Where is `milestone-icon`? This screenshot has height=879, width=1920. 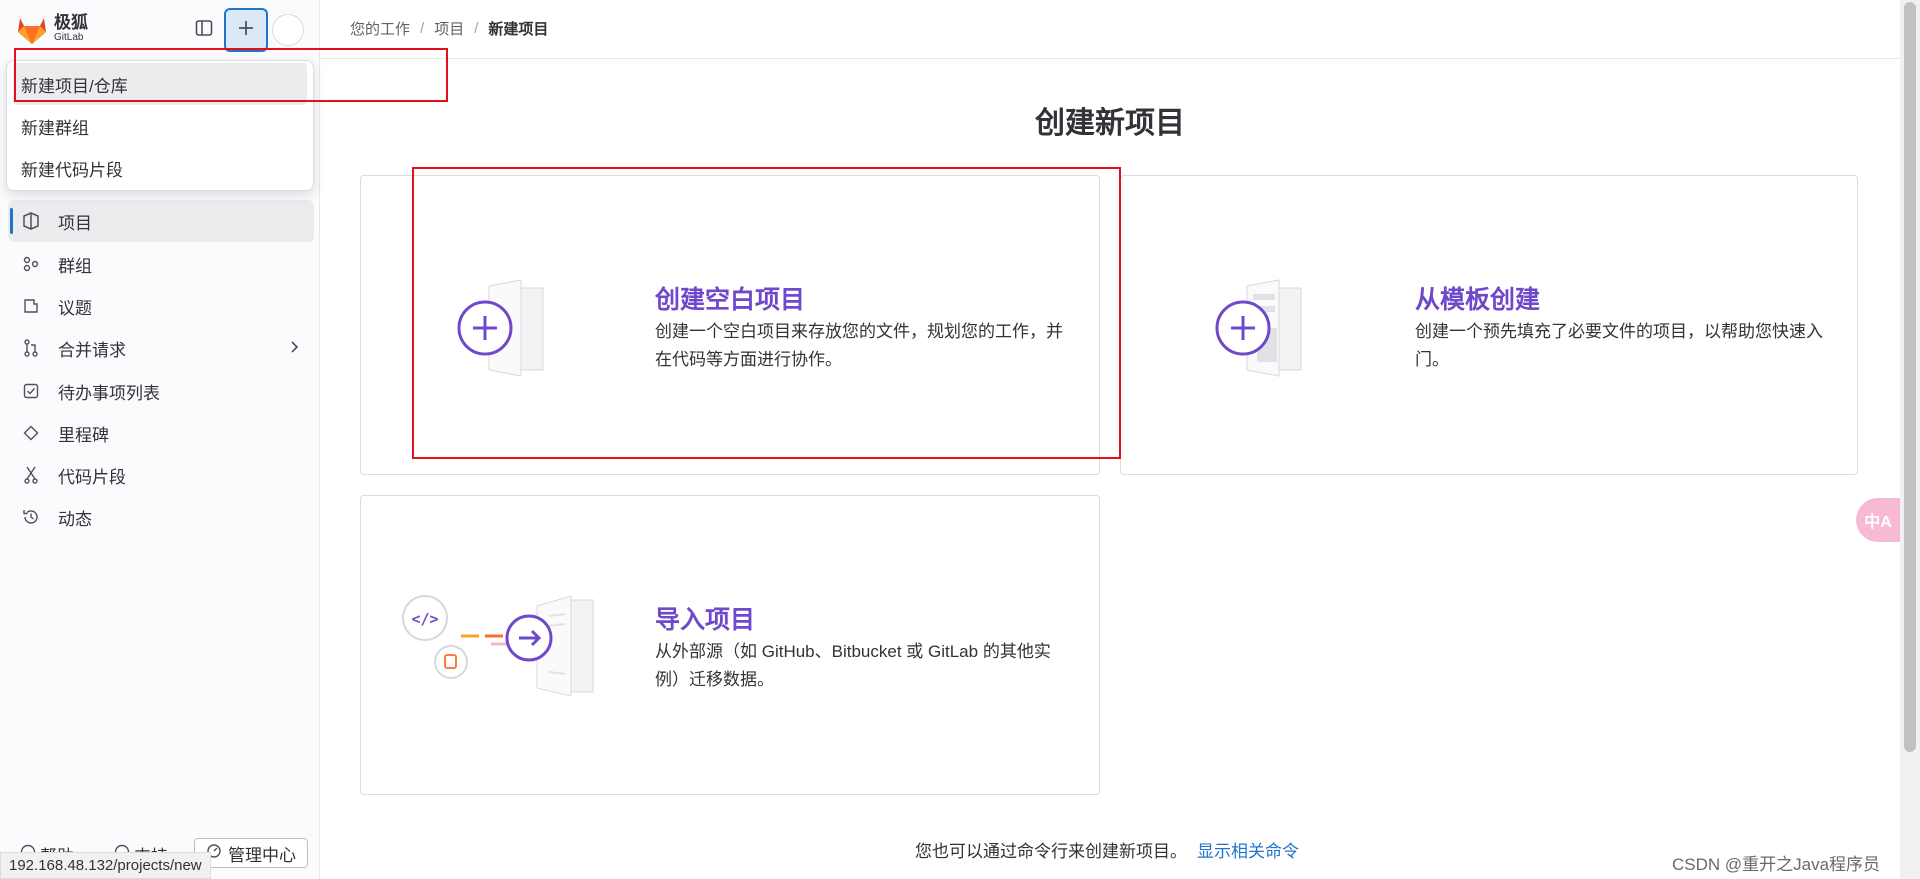 milestone-icon is located at coordinates (31, 433).